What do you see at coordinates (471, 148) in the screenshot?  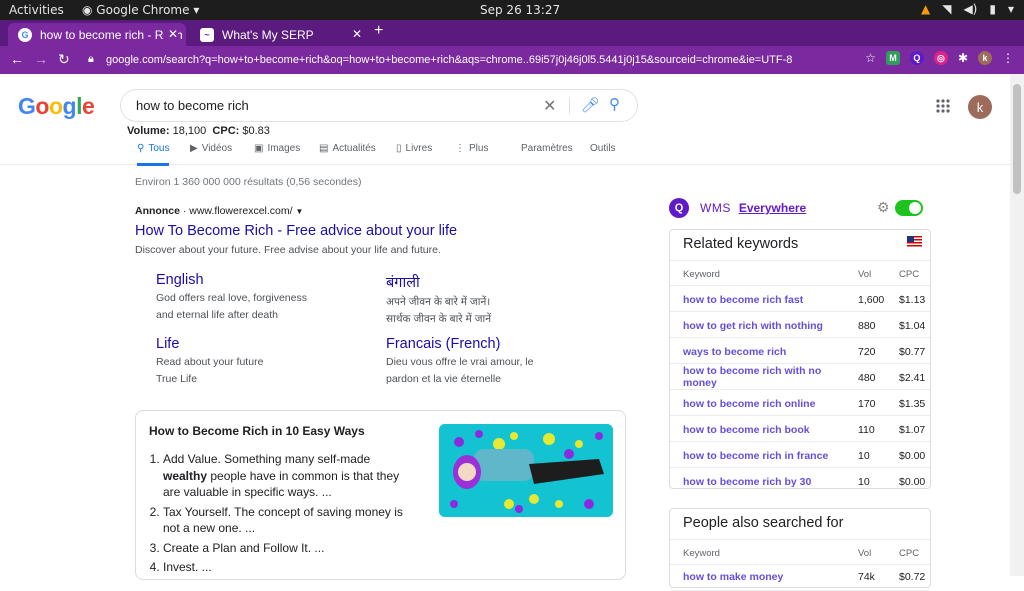 I see `tab-more: ⋮ Plus` at bounding box center [471, 148].